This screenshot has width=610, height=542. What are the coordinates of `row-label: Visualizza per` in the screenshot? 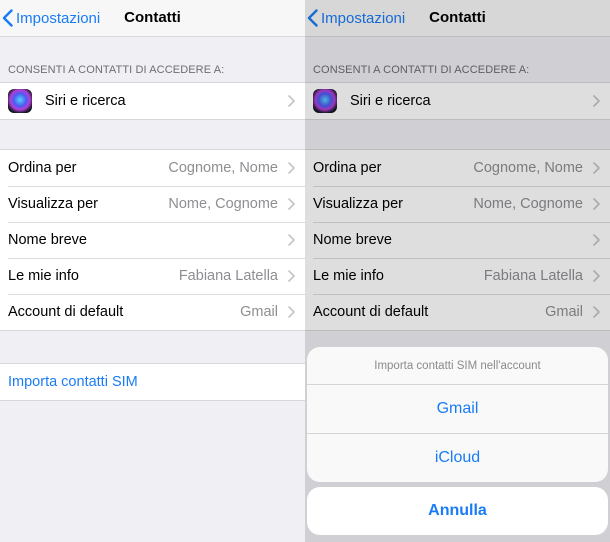 It's located at (53, 204).